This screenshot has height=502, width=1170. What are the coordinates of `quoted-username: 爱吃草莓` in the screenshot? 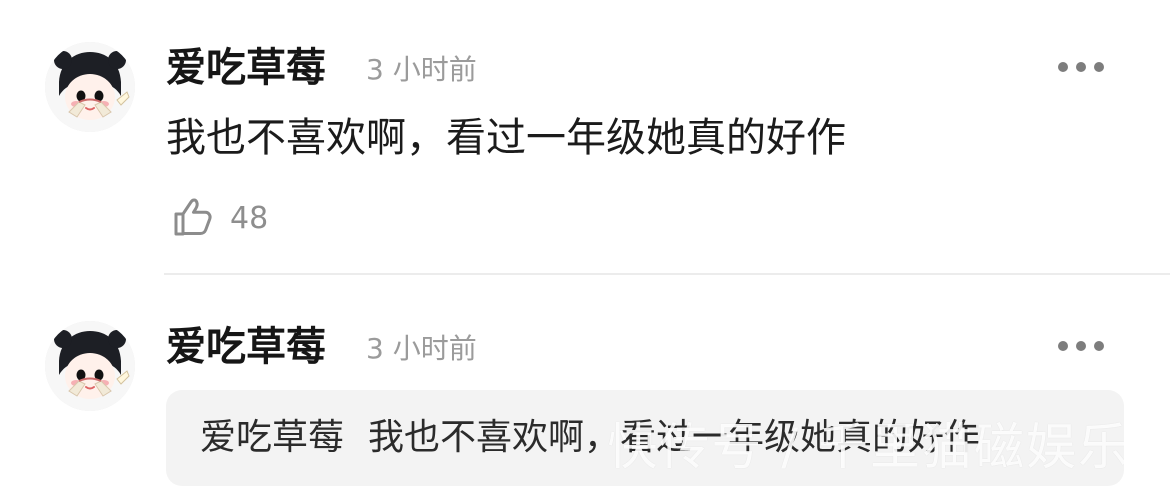 It's located at (272, 437).